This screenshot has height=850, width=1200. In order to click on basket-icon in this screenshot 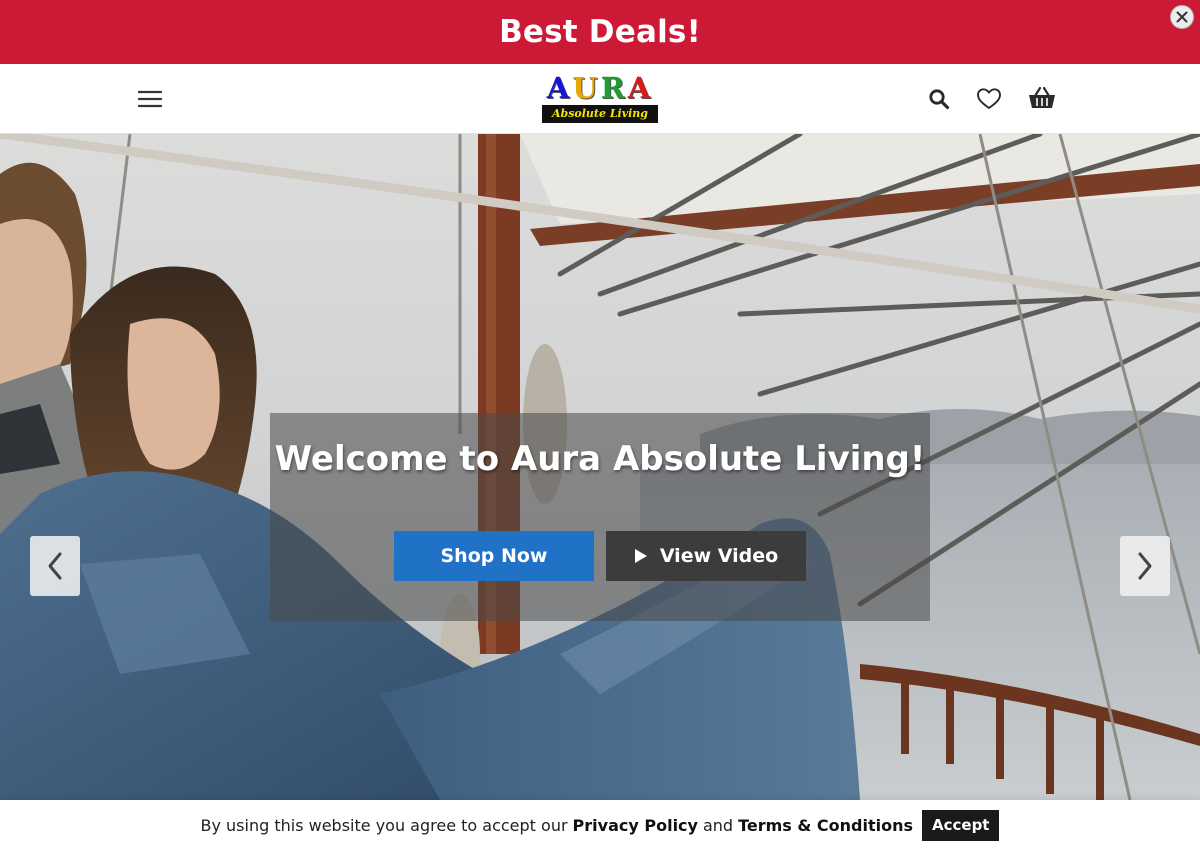, I will do `click(1042, 97)`.